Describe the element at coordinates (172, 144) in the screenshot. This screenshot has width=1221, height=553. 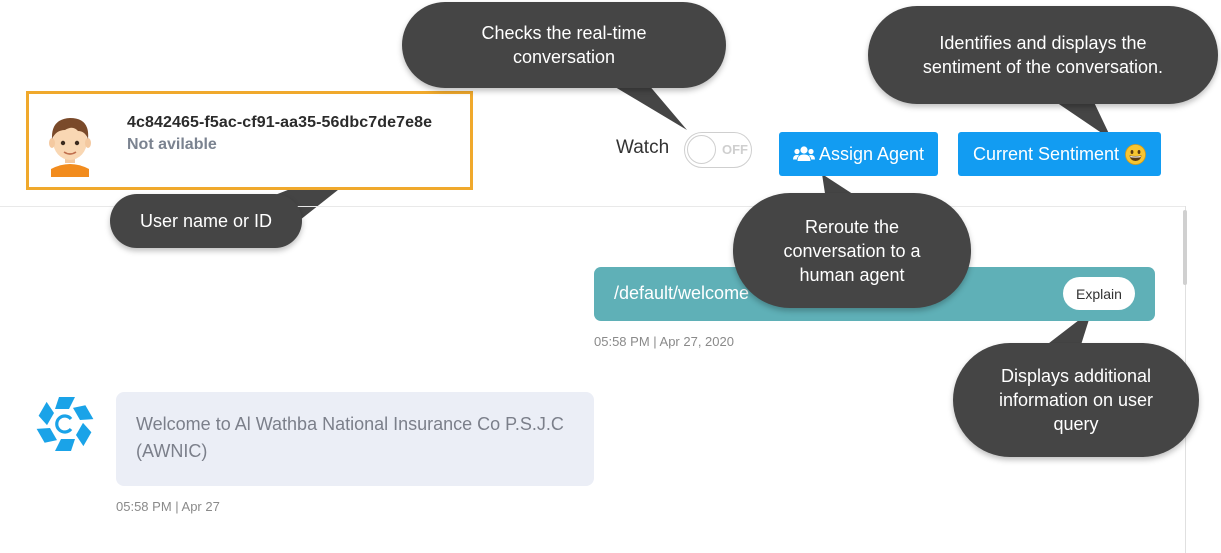
I see `user-status: Not avilable` at that location.